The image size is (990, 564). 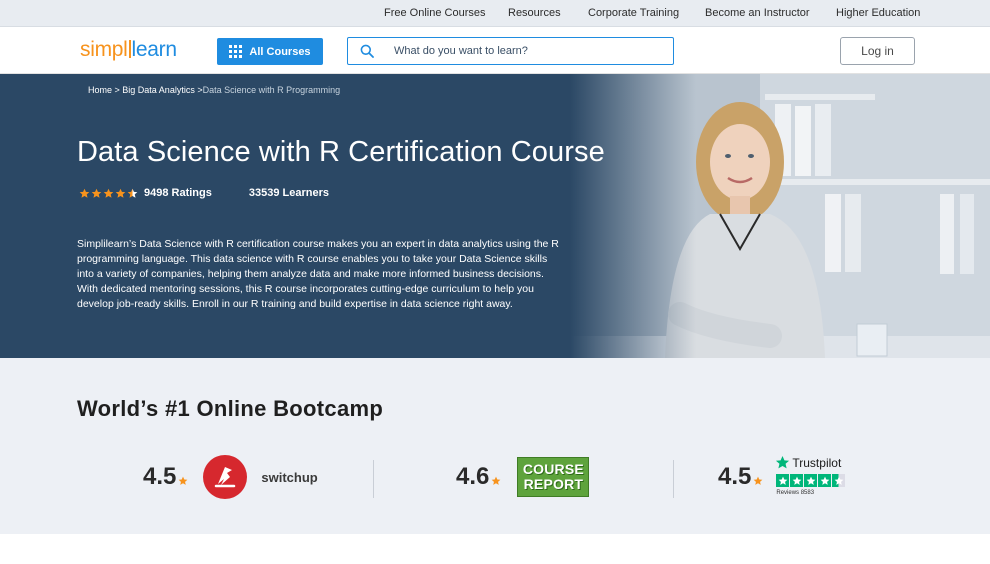 I want to click on bootcamp-heading: World’s #1 Online Bootcamp, so click(x=230, y=409).